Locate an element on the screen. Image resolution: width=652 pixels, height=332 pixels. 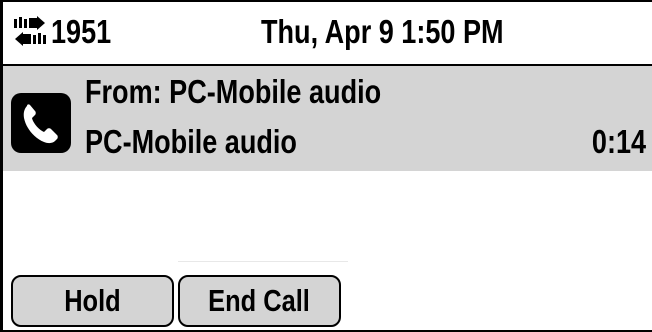
hold-button: Hold is located at coordinates (92, 301).